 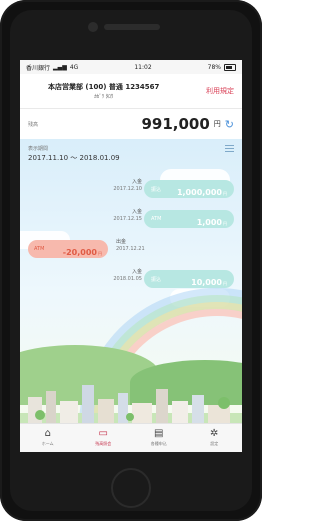 What do you see at coordinates (199, 192) in the screenshot?
I see `transaction-amount: 1,000,000` at bounding box center [199, 192].